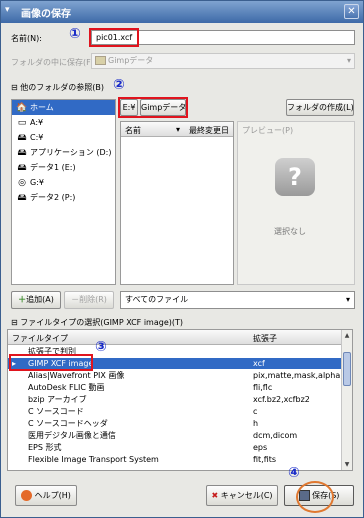  What do you see at coordinates (265, 338) in the screenshot?
I see `column-extension: 拡張子` at bounding box center [265, 338].